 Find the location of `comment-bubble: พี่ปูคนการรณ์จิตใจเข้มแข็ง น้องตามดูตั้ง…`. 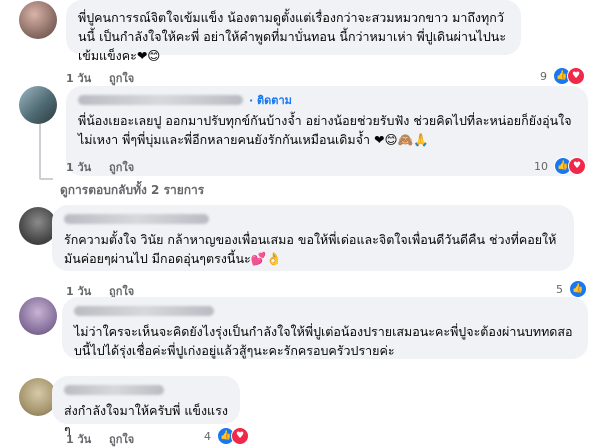

comment-bubble: พี่ปูคนการรณ์จิตใจเข้มแข็ง น้องตามดูตั้ง… is located at coordinates (293, 31).